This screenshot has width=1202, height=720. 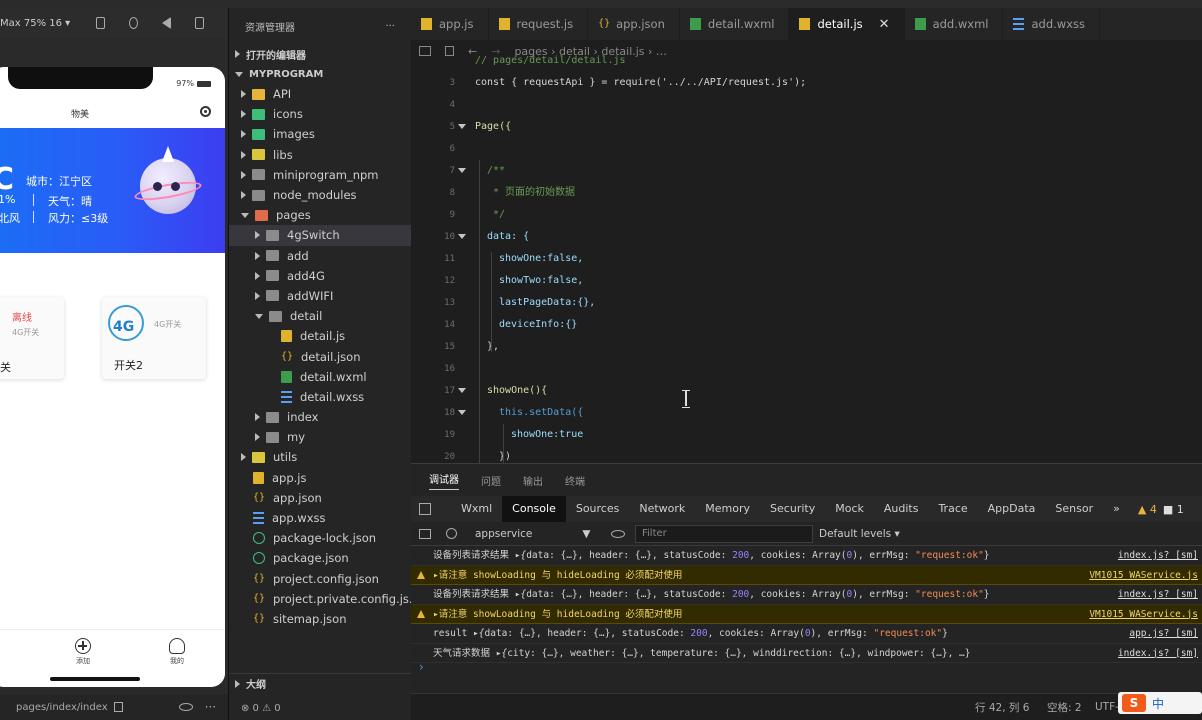 I want to click on tree-item: libs, so click(x=320, y=155).